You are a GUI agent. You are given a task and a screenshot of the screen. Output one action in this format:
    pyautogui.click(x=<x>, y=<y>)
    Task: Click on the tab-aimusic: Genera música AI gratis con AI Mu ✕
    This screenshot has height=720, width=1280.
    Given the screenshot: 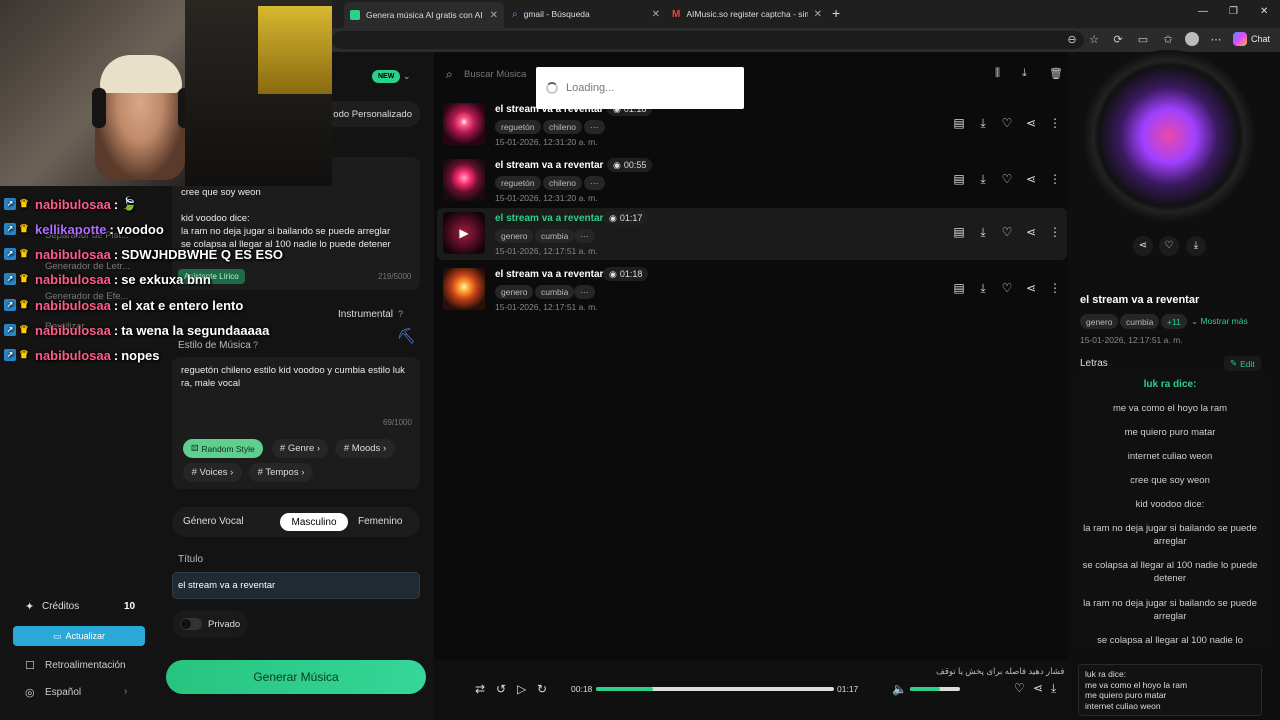 What is the action you would take?
    pyautogui.click(x=424, y=15)
    